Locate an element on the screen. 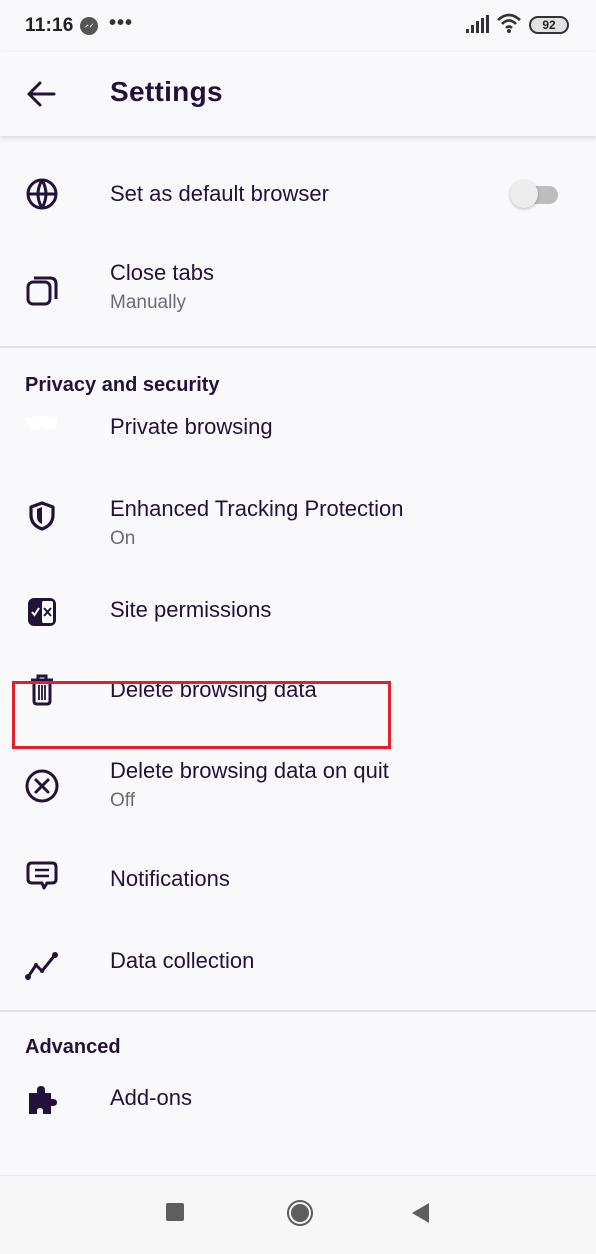 The image size is (596, 1254). private-mask-icon is located at coordinates (42, 424).